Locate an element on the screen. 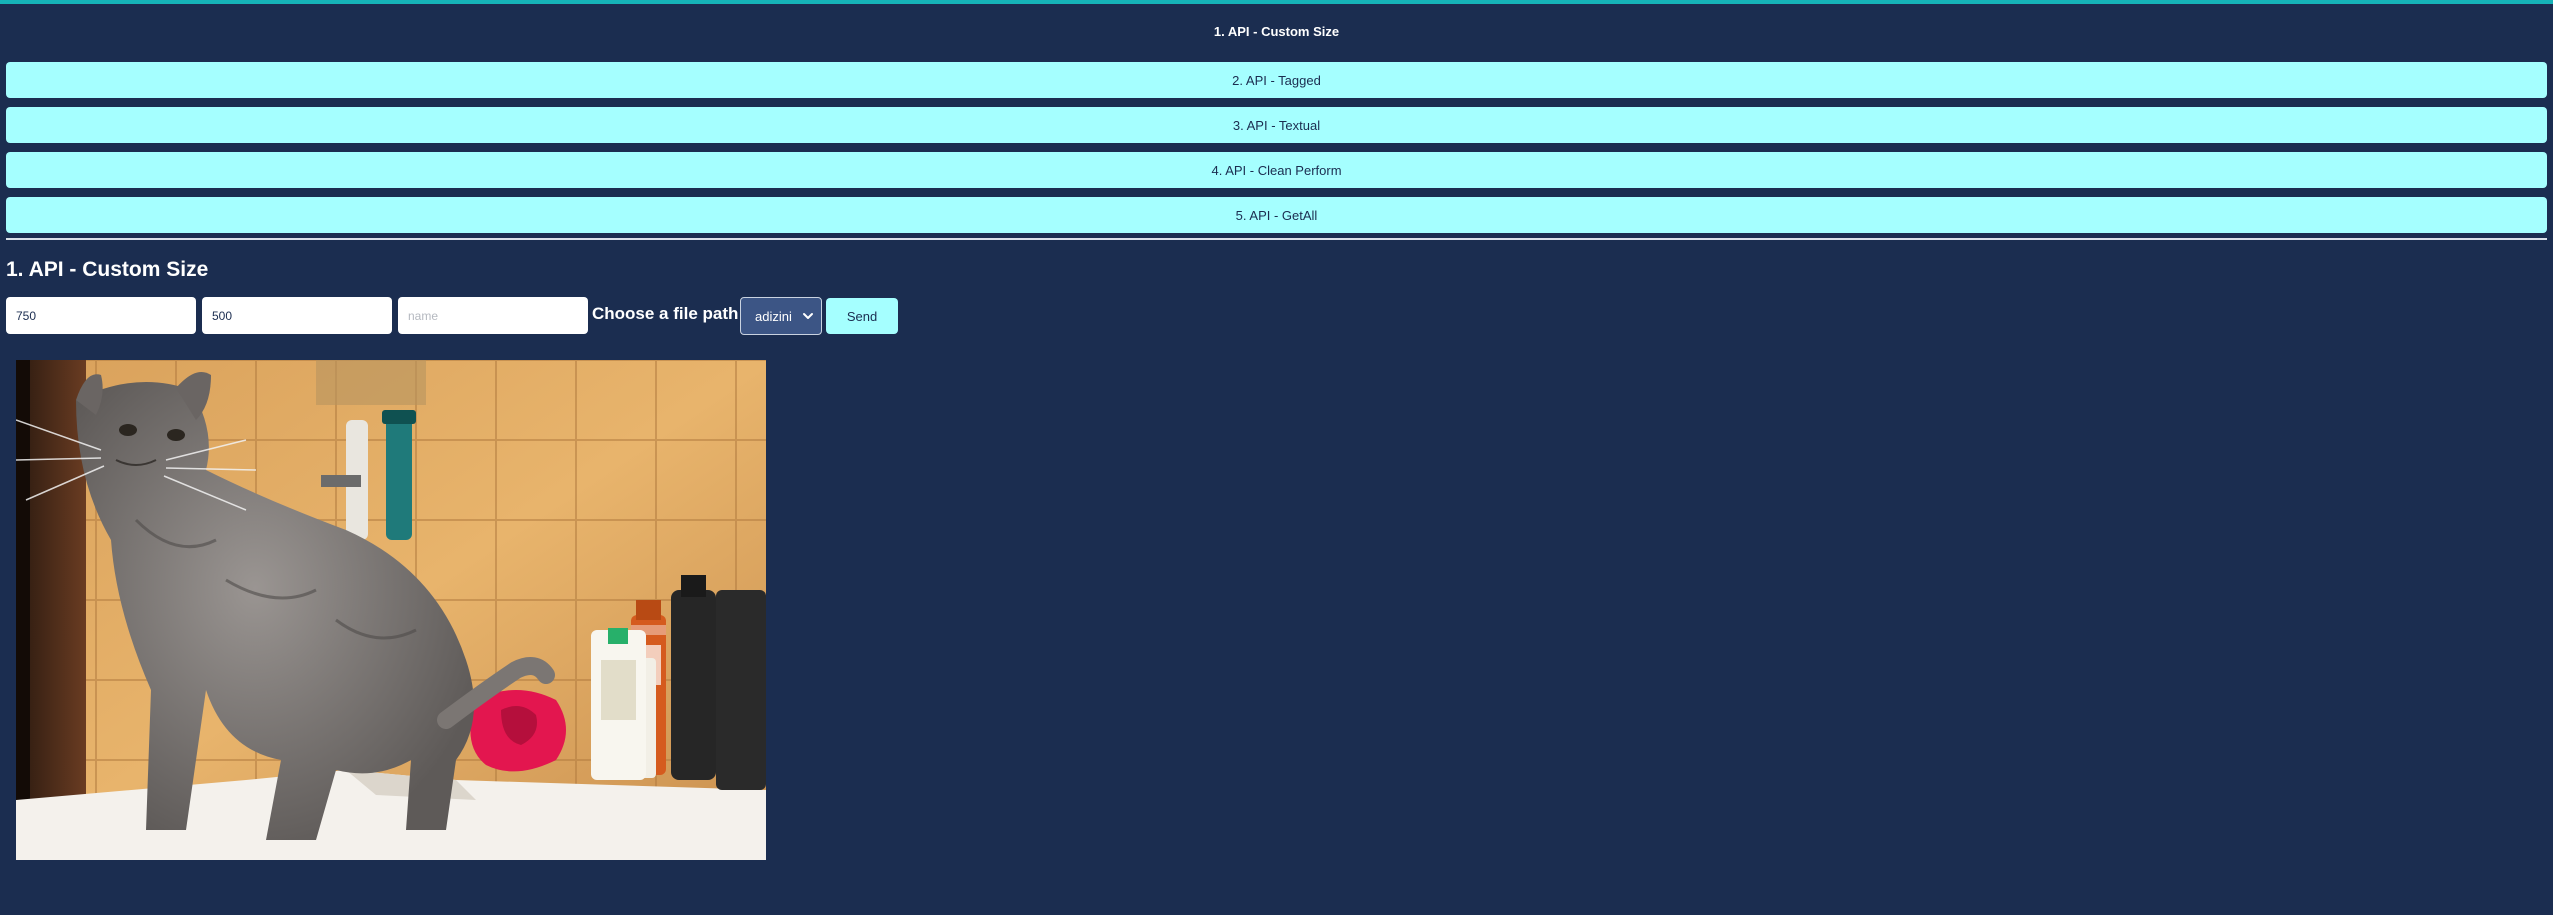  tab-tagged: 2. API - Tagged is located at coordinates (1276, 80).